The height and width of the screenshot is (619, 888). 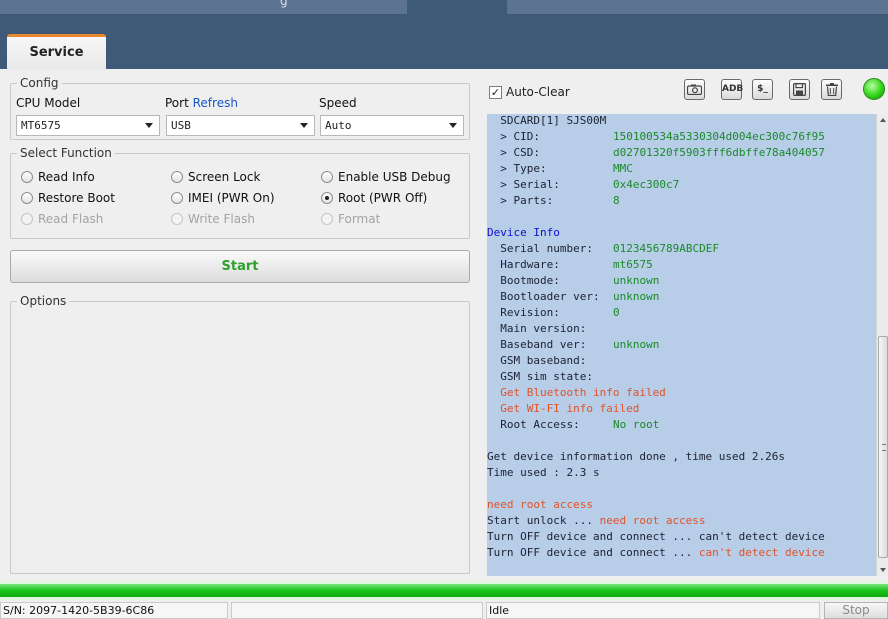 I want to click on progress-bar, so click(x=444, y=590).